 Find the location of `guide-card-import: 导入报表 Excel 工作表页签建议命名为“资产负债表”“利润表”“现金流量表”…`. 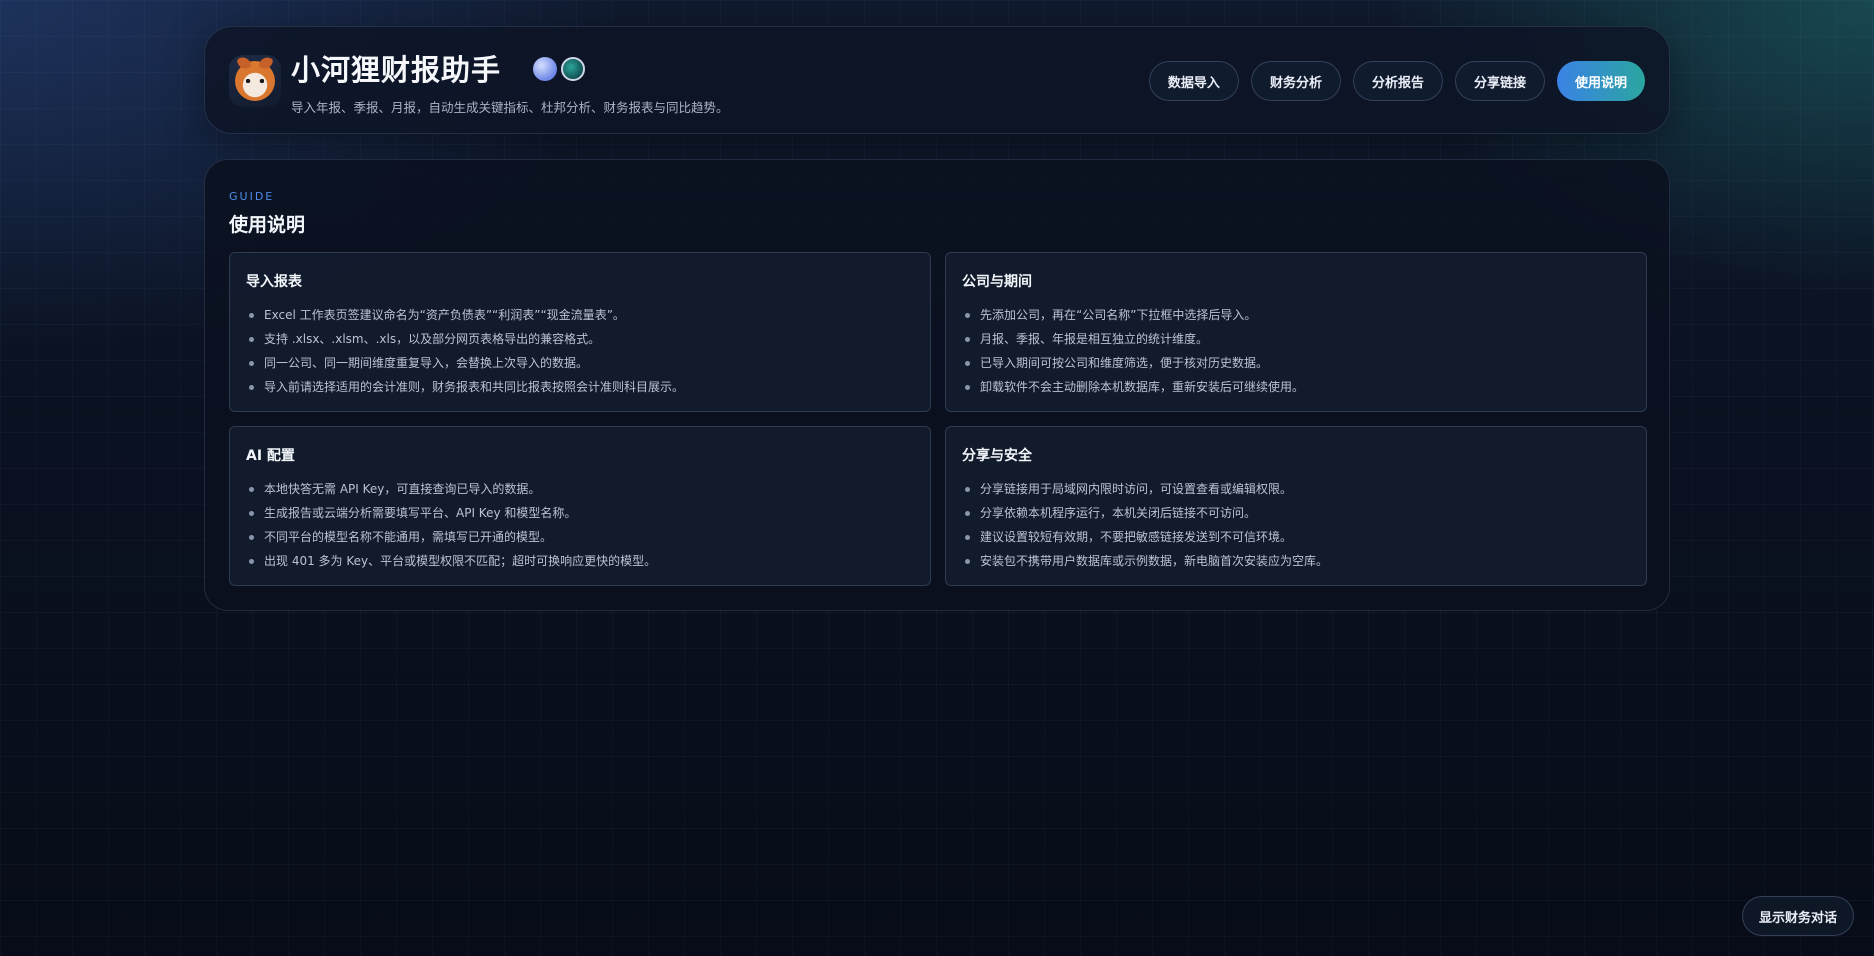

guide-card-import: 导入报表 Excel 工作表页签建议命名为“资产负债表”“利润表”“现金流量表”… is located at coordinates (580, 332).